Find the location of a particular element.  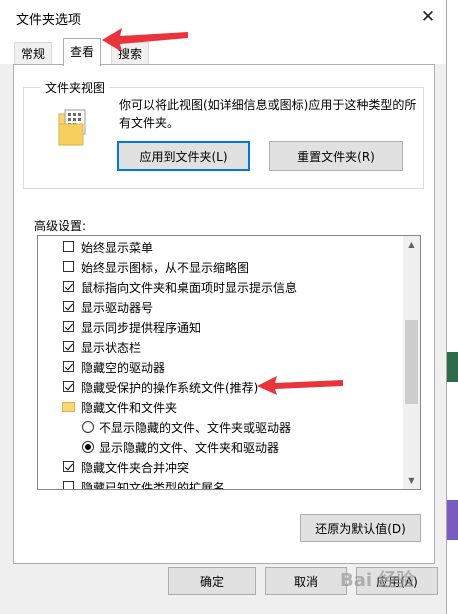

list-item-label: 始终显示菜单 is located at coordinates (117, 247).